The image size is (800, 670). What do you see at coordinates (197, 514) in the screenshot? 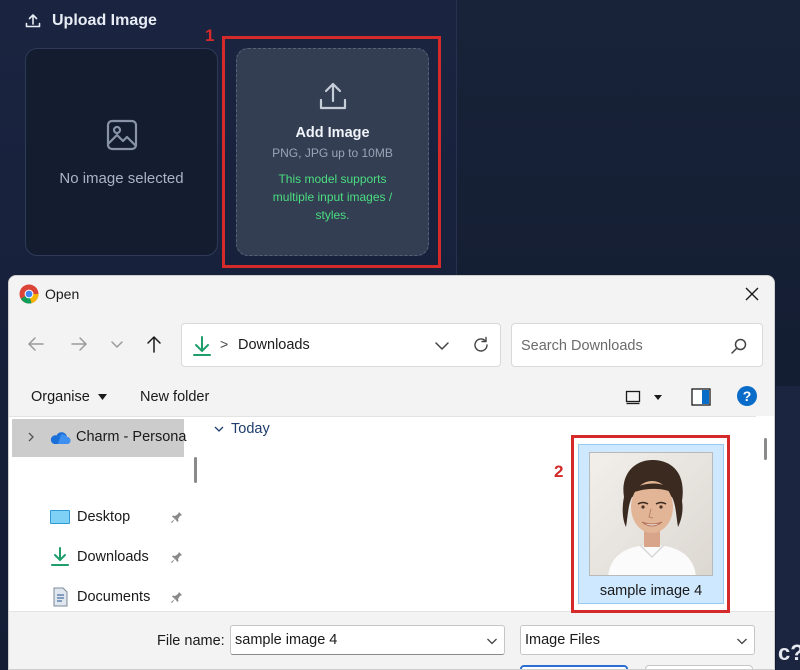
I see `navigation-pane-scrollbar` at bounding box center [197, 514].